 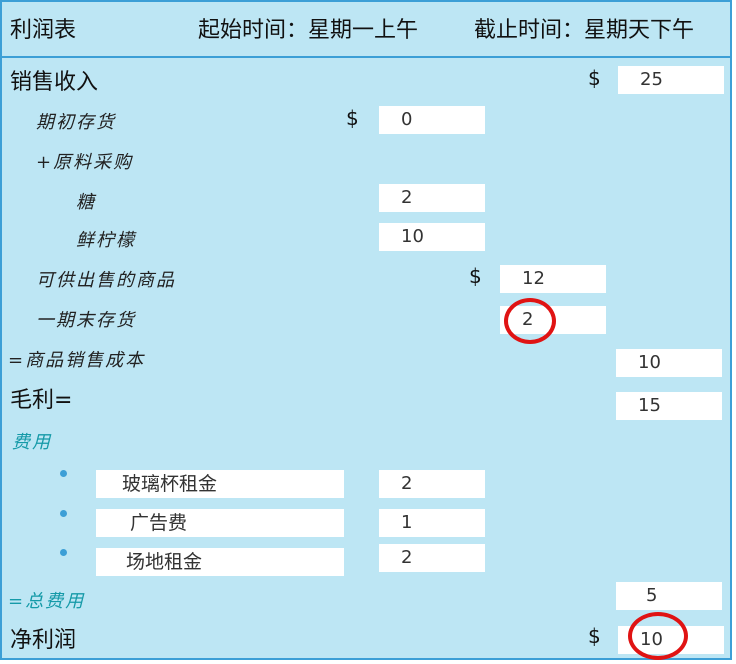 I want to click on cogs-label: =商品销售成本, so click(x=77, y=360).